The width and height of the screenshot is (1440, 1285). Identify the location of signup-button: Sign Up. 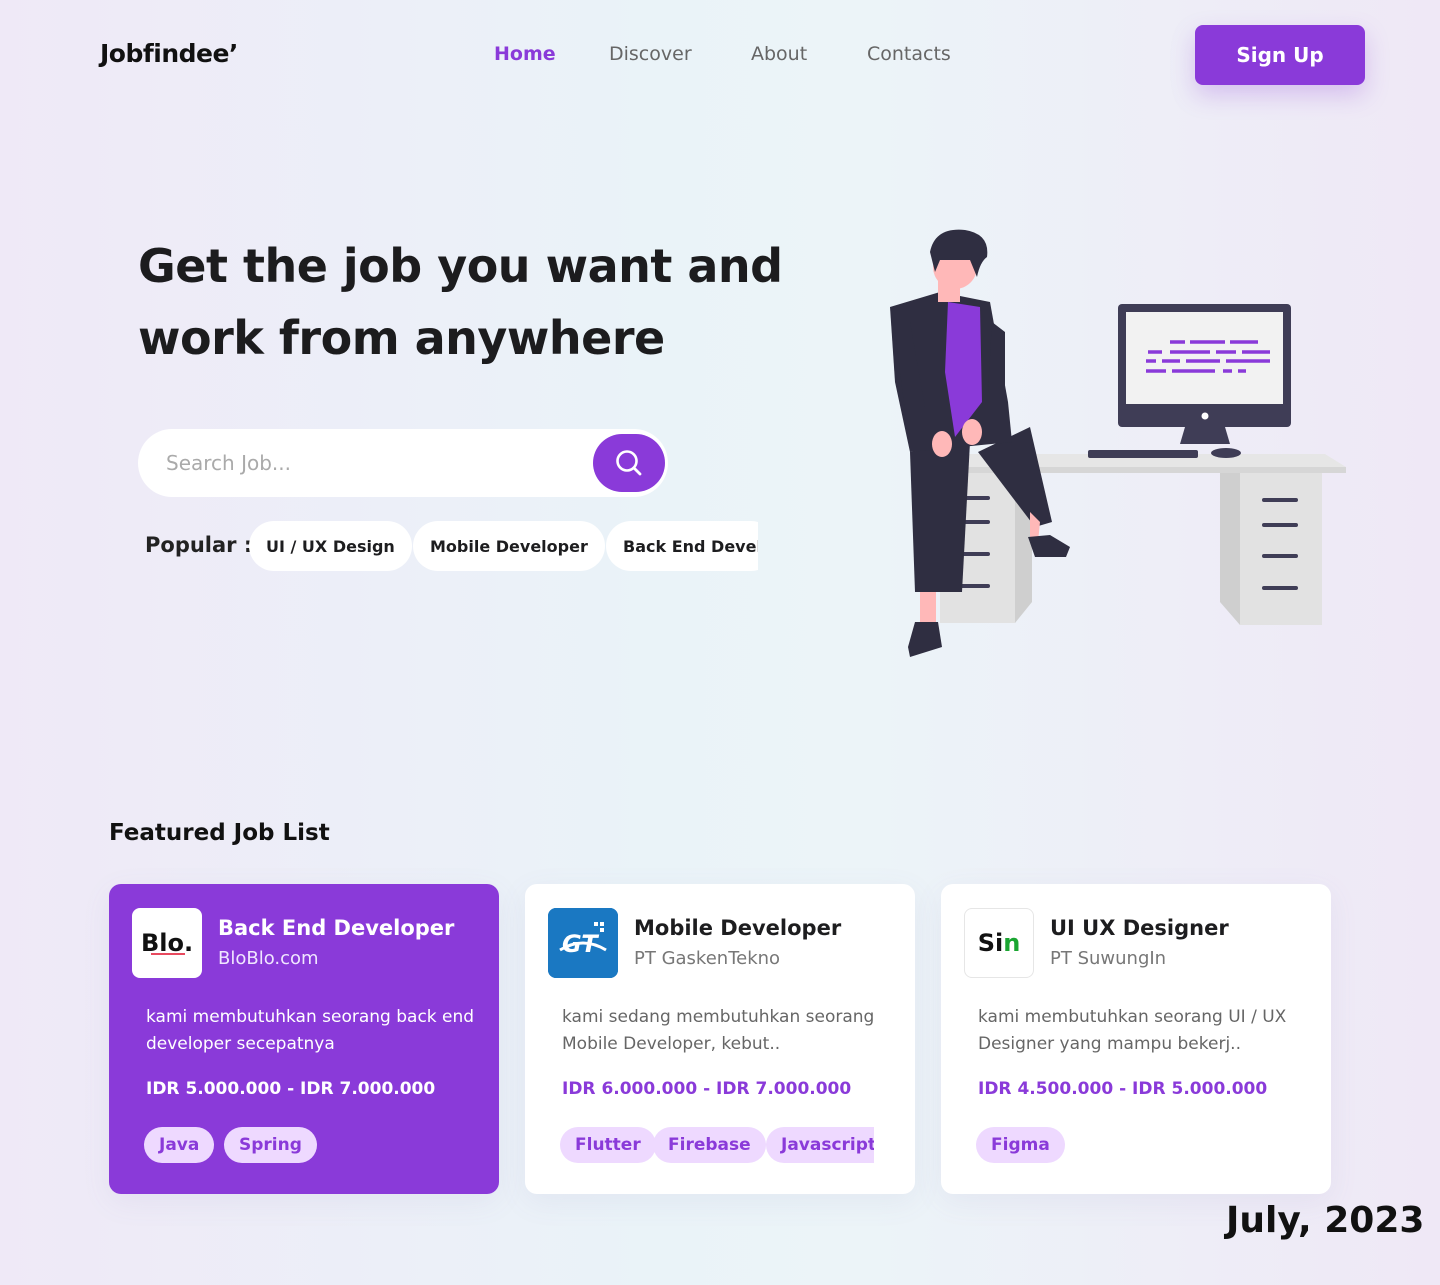
(1280, 55).